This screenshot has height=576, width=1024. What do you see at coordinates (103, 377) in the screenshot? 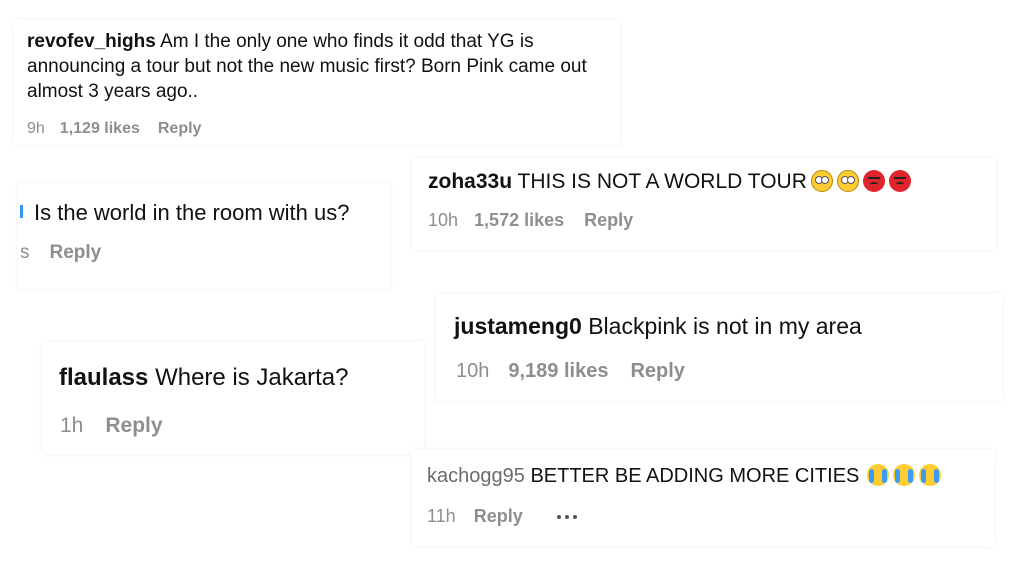
I see `comment-username: flaulass` at bounding box center [103, 377].